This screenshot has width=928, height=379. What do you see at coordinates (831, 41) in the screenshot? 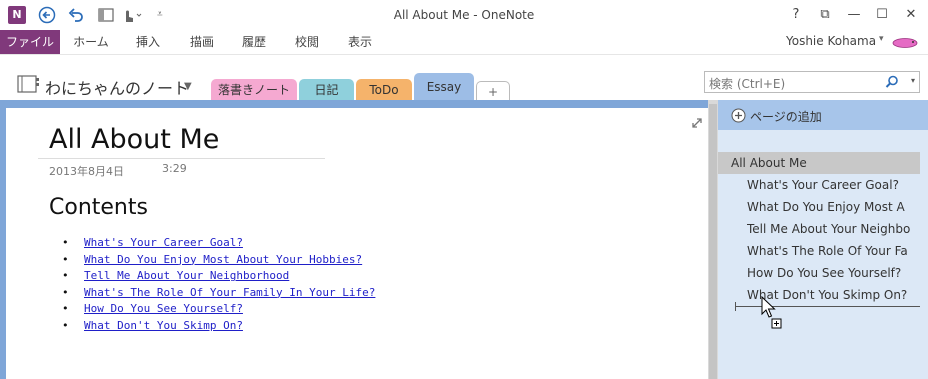
I see `user-name: Yoshie Kohama` at bounding box center [831, 41].